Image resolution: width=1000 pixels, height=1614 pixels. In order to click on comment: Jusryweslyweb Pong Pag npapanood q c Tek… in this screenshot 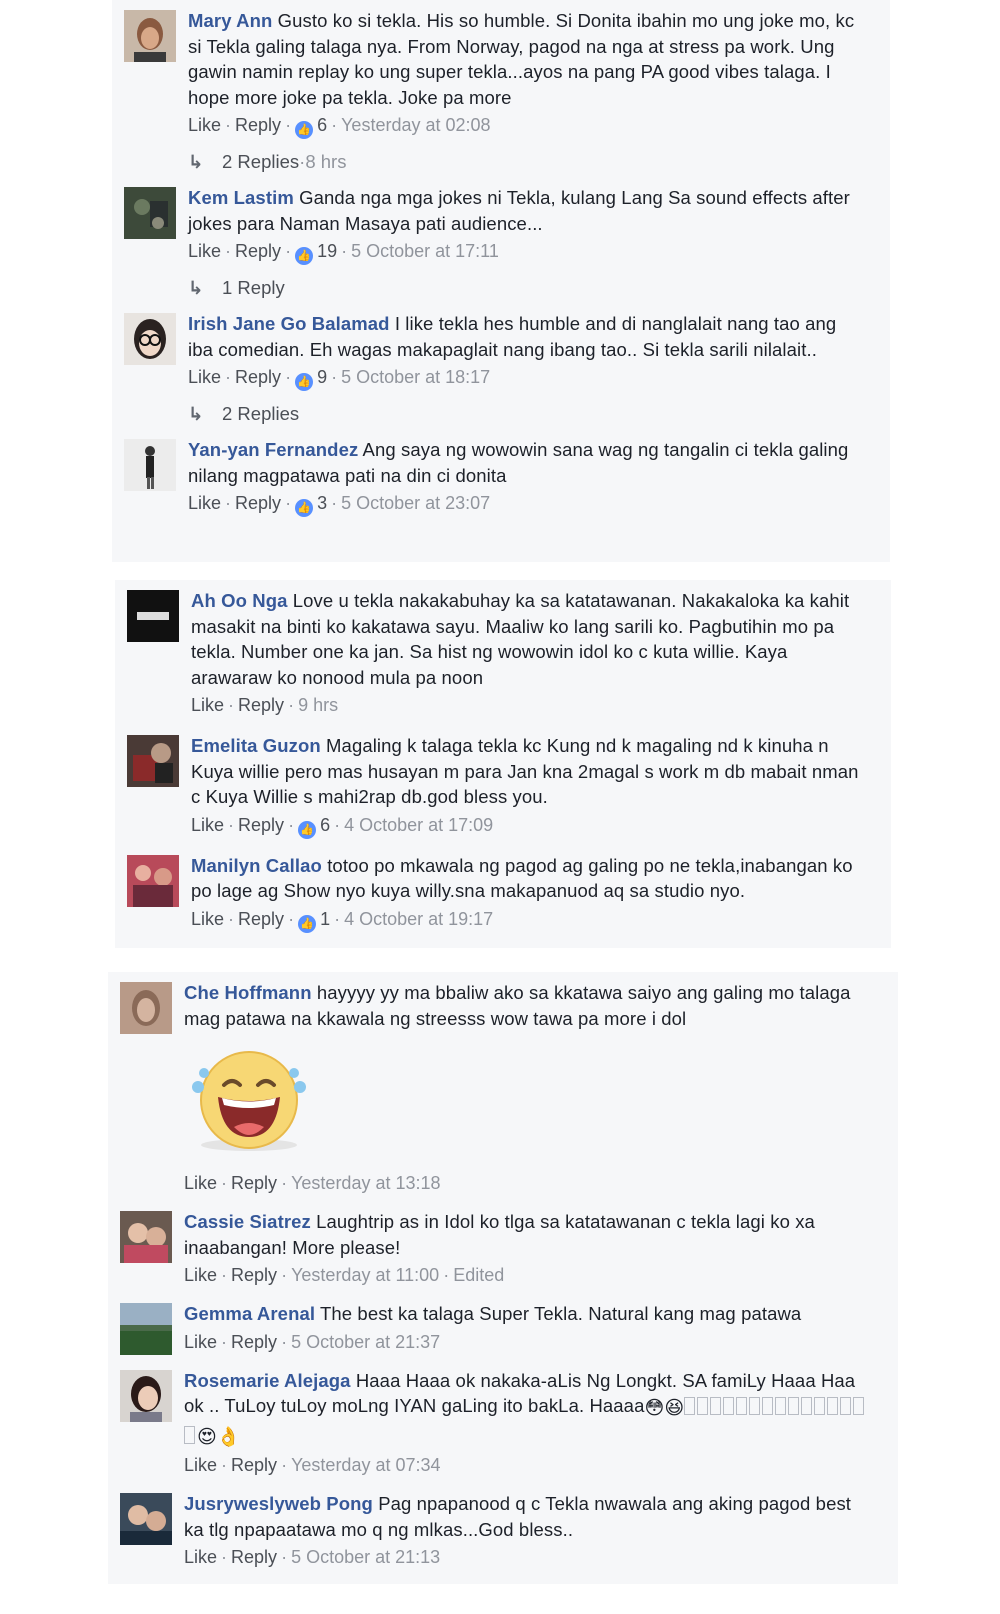, I will do `click(494, 1531)`.